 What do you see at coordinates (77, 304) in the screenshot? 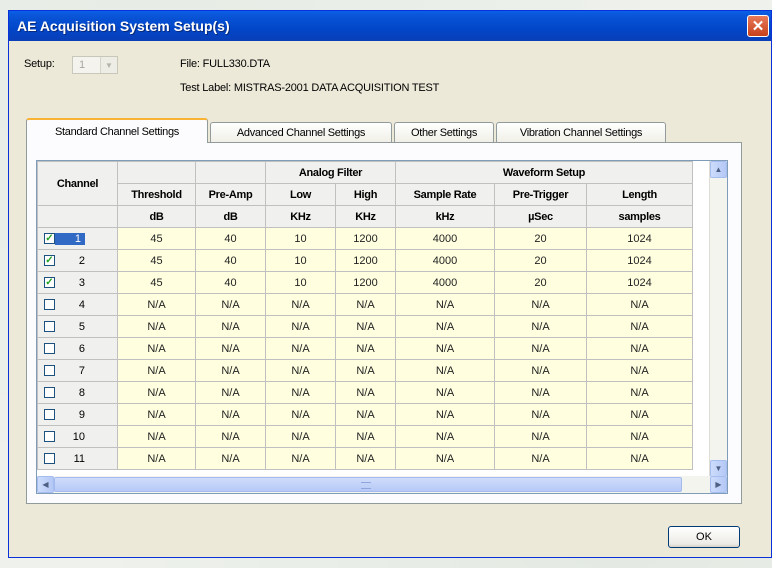
I see `channel-cell: 4` at bounding box center [77, 304].